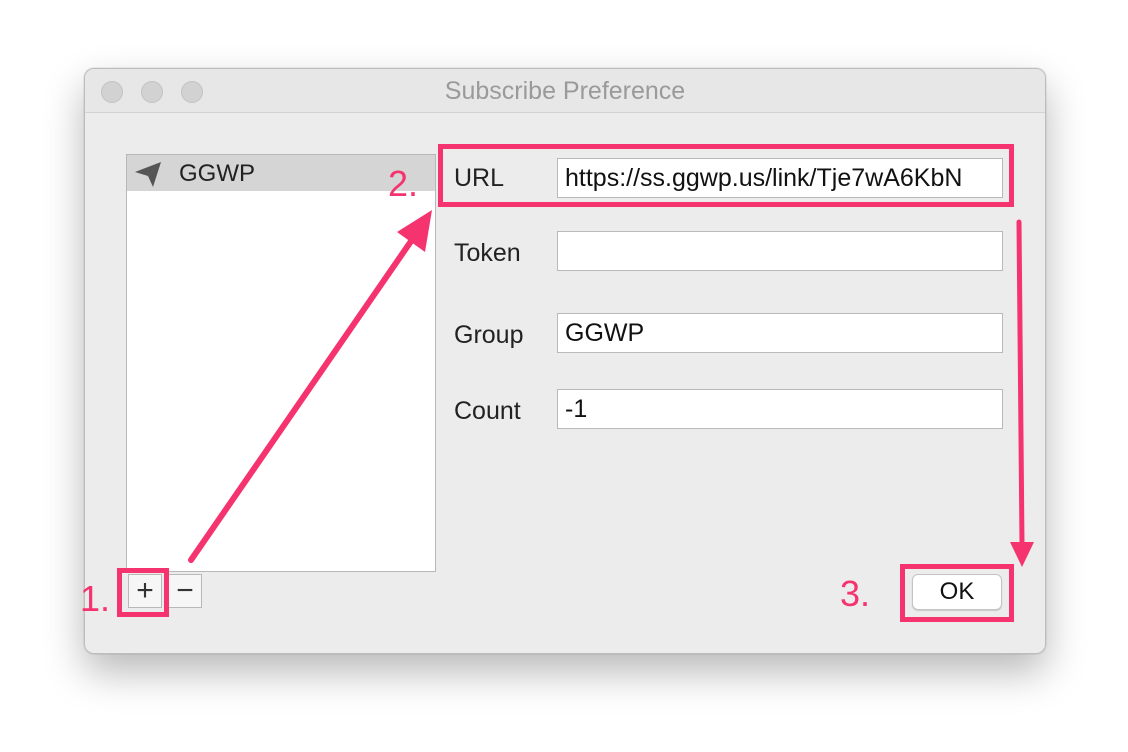 This screenshot has height=752, width=1128. I want to click on arrow-add-to-url, so click(310, 386).